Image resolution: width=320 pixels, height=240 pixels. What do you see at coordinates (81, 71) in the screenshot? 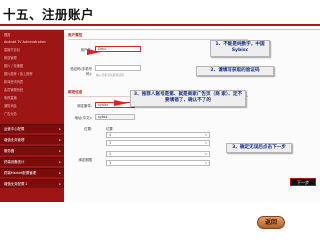
I see `verify-code-label: 验证码(手机号码):` at bounding box center [81, 71].